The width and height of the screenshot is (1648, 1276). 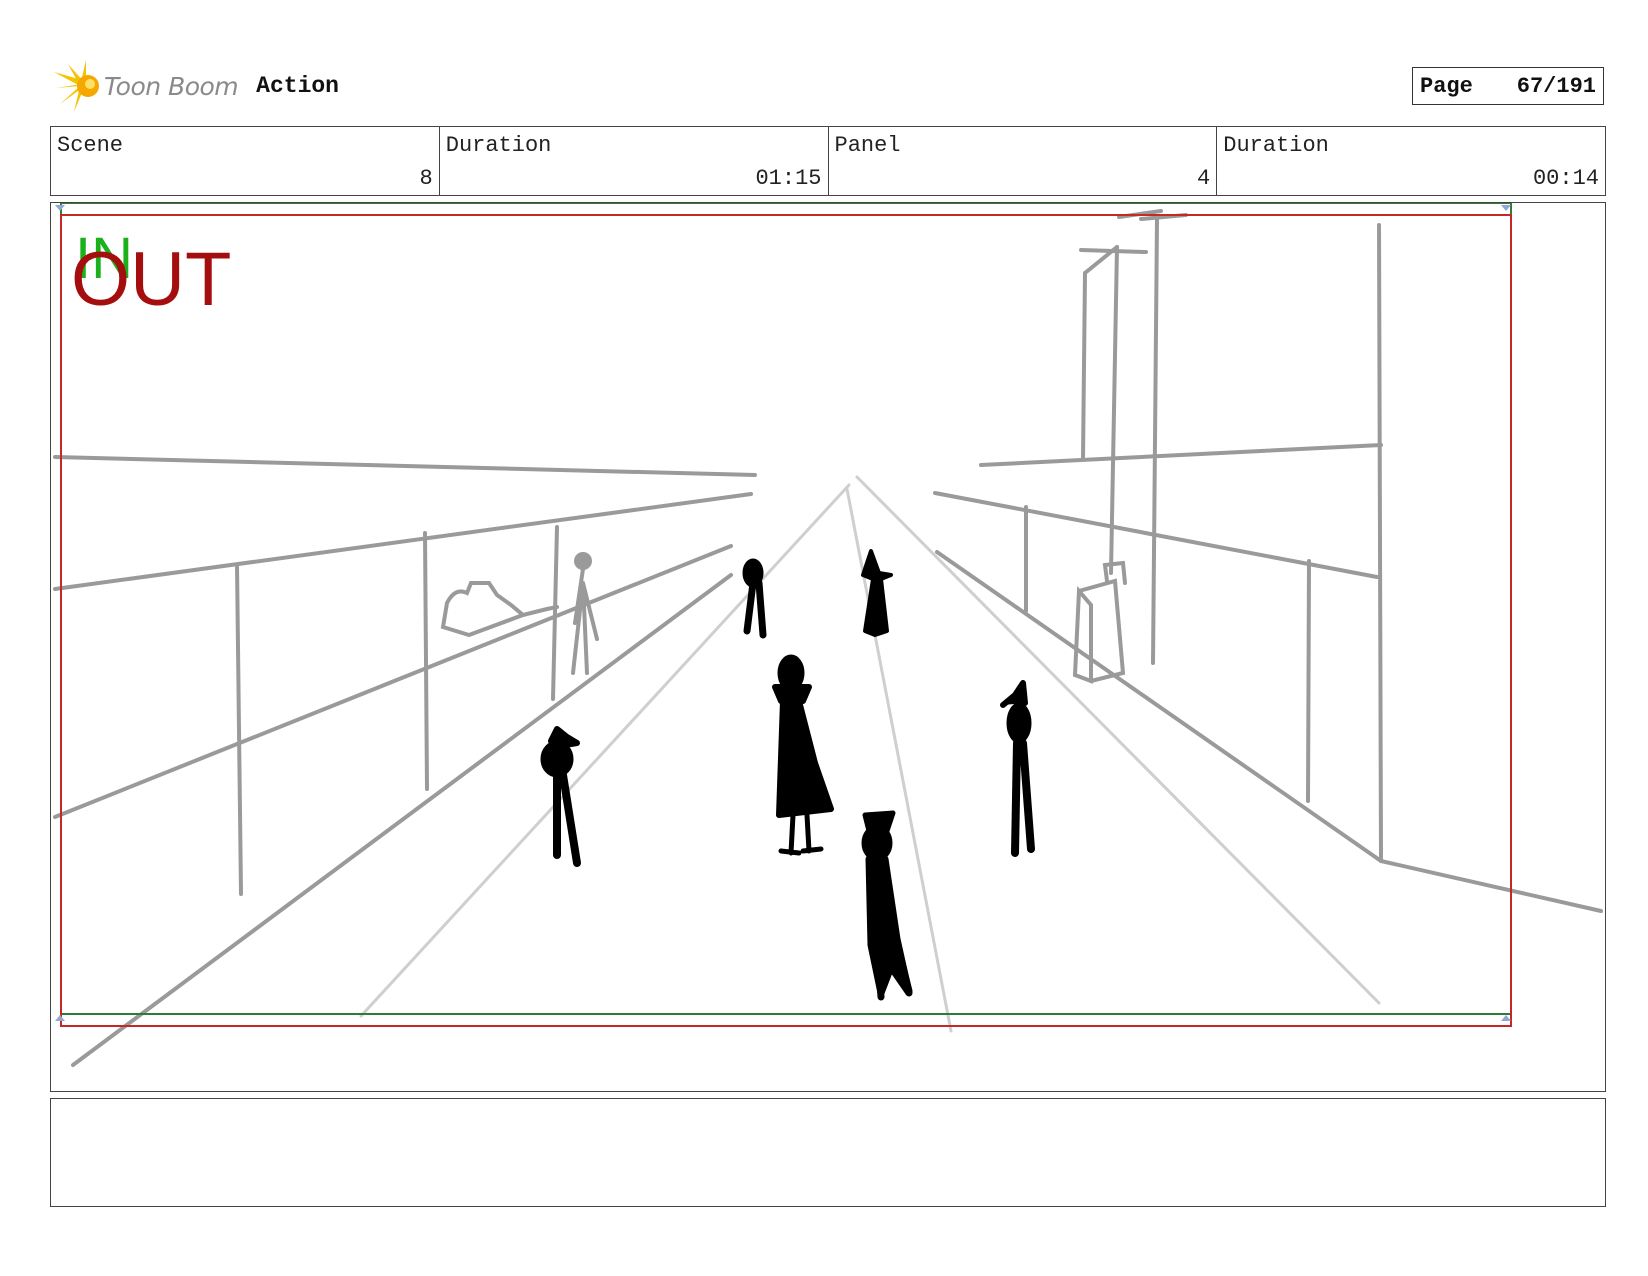 What do you see at coordinates (1446, 86) in the screenshot?
I see `page-label: Page` at bounding box center [1446, 86].